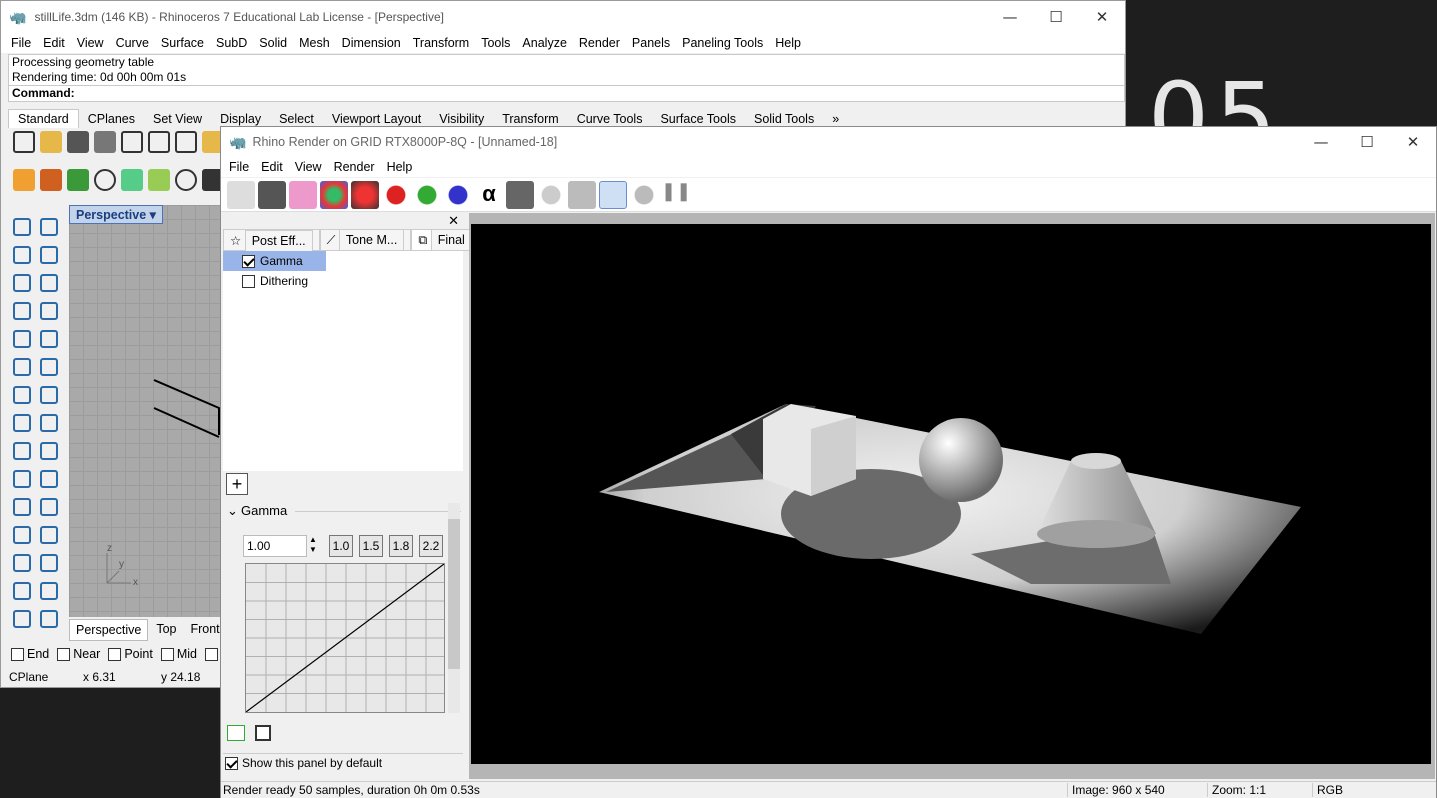 The height and width of the screenshot is (798, 1437). Describe the element at coordinates (676, 195) in the screenshot. I see `pause-icon: ❚❚` at that location.